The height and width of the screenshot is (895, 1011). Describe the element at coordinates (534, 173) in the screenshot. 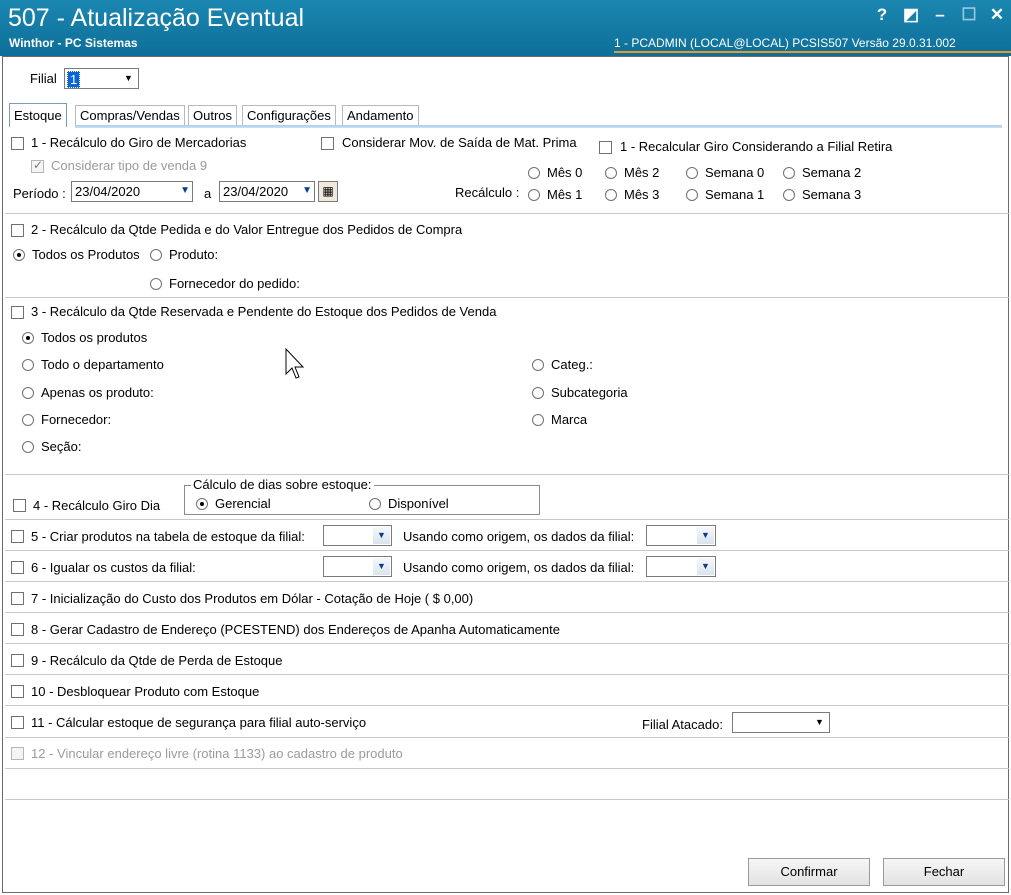

I see `radio-mes0` at that location.